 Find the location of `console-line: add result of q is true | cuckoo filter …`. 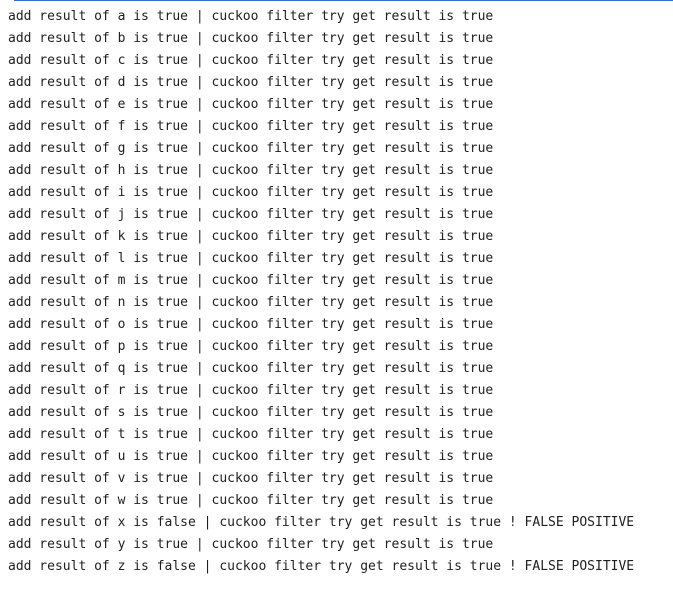

console-line: add result of q is true | cuckoo filter … is located at coordinates (251, 368).